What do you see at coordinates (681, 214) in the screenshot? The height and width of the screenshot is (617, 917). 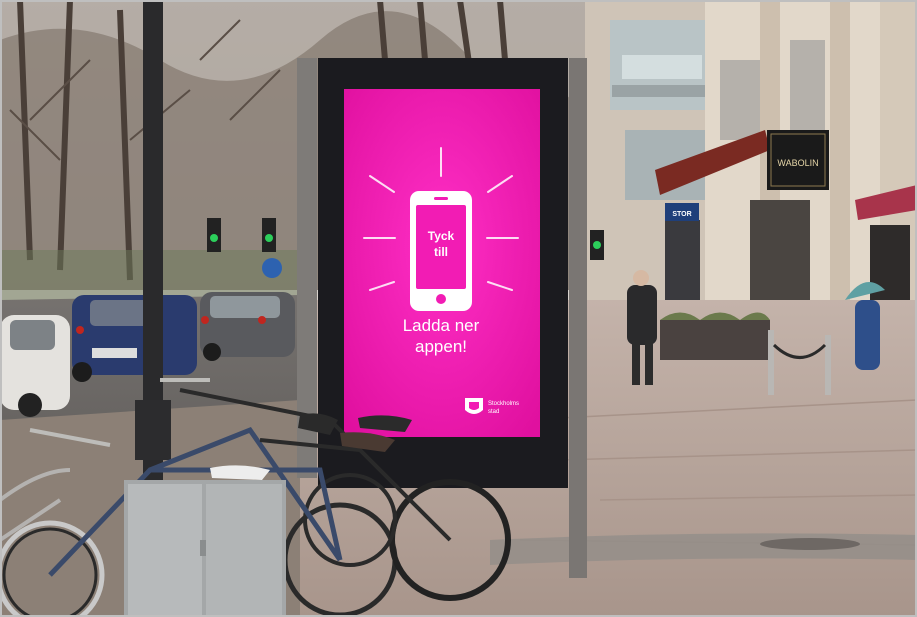 I see `blue-sign-text: STOR` at bounding box center [681, 214].